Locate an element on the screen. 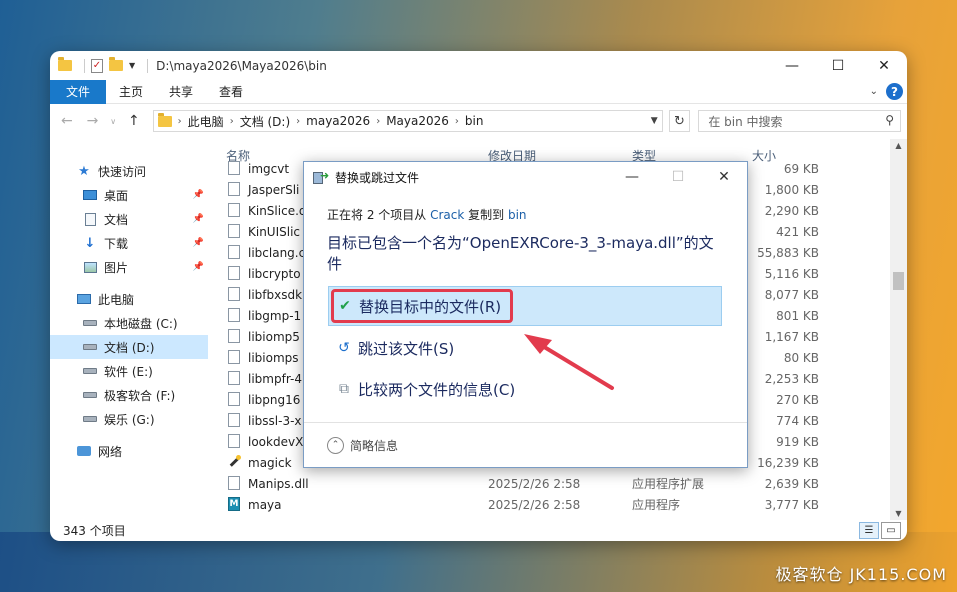 Image resolution: width=957 pixels, height=592 pixels. up-arrow-icon: ↑ is located at coordinates (134, 121).